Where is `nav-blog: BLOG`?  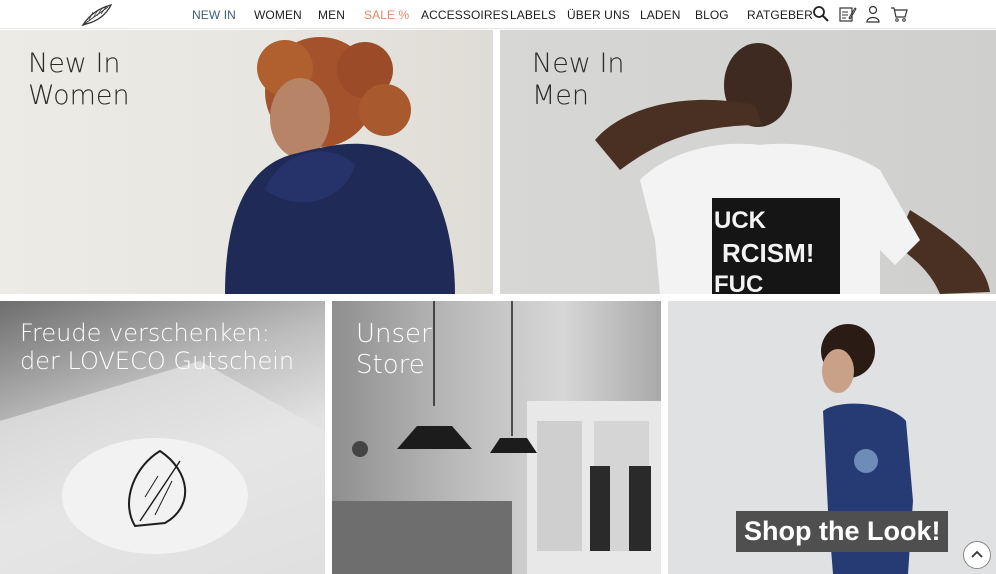
nav-blog: BLOG is located at coordinates (721, 15).